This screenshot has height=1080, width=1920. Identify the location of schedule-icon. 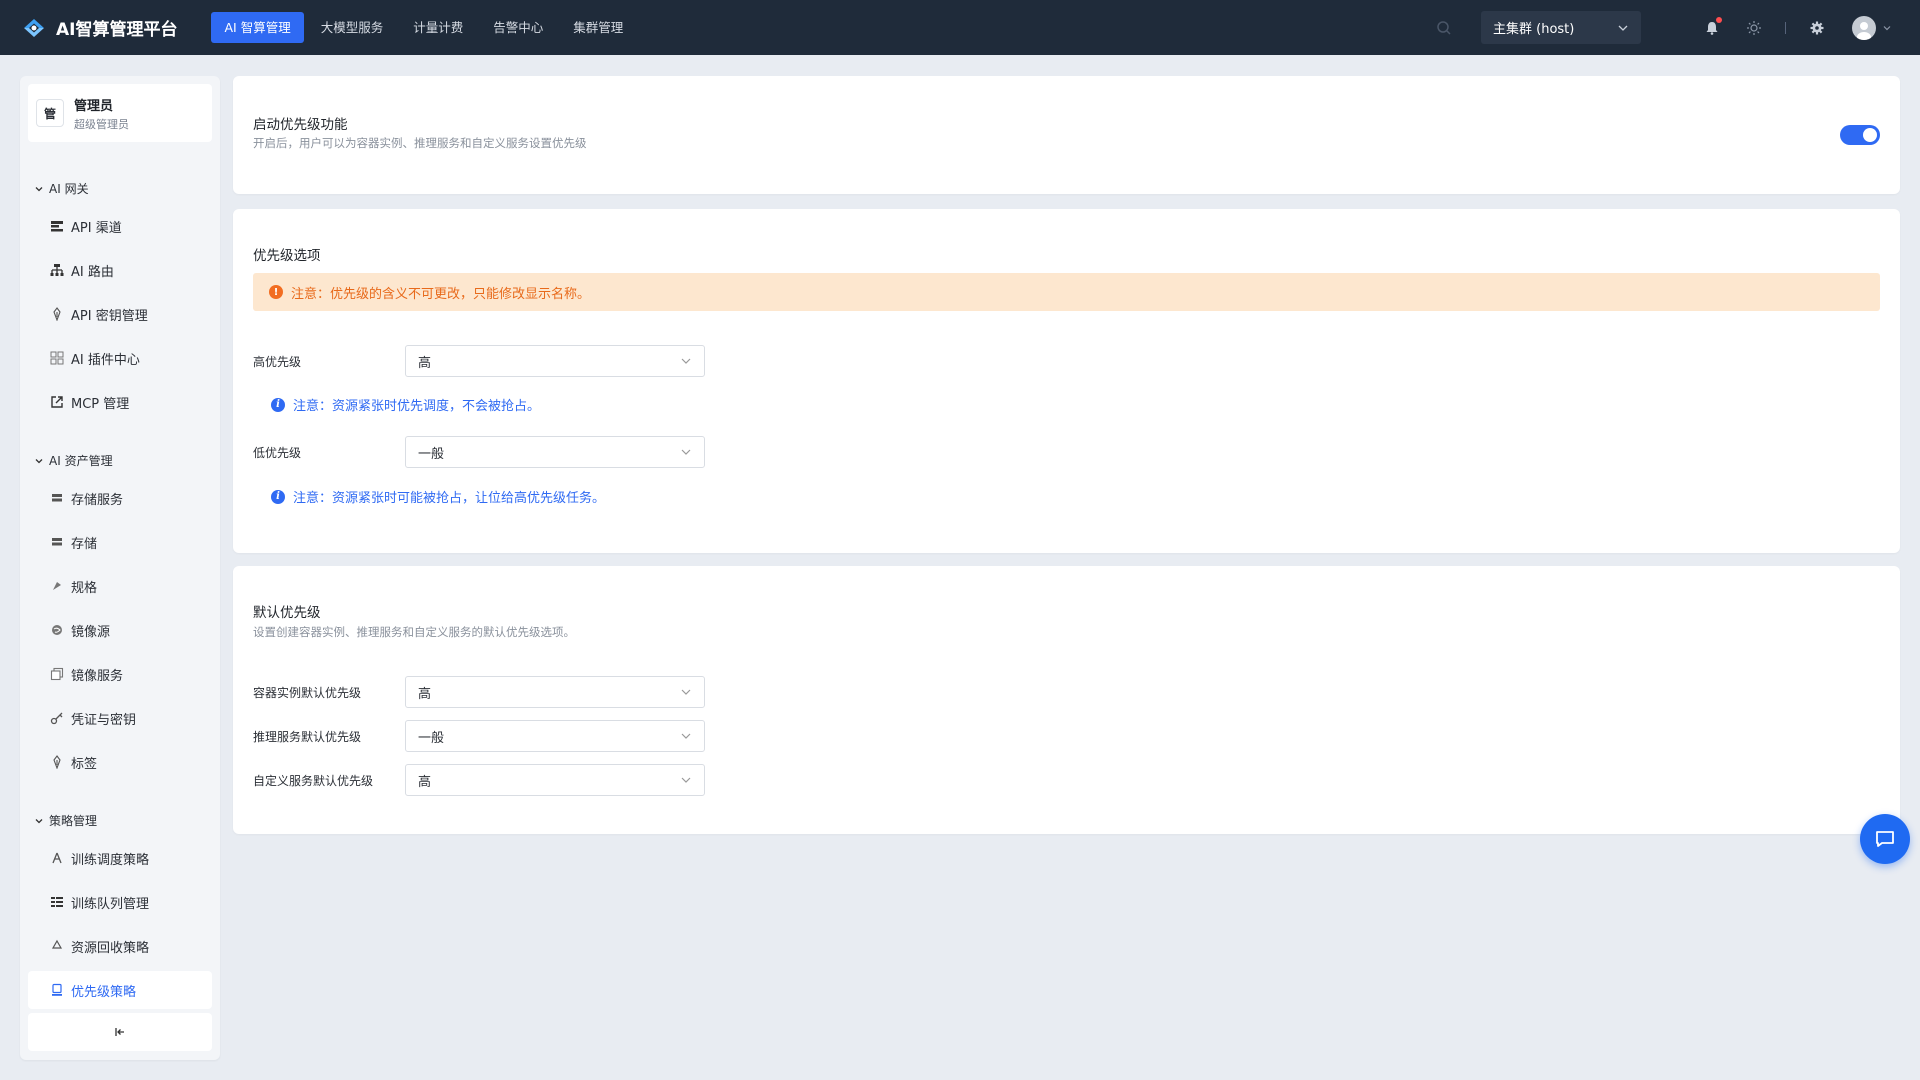
(57, 858).